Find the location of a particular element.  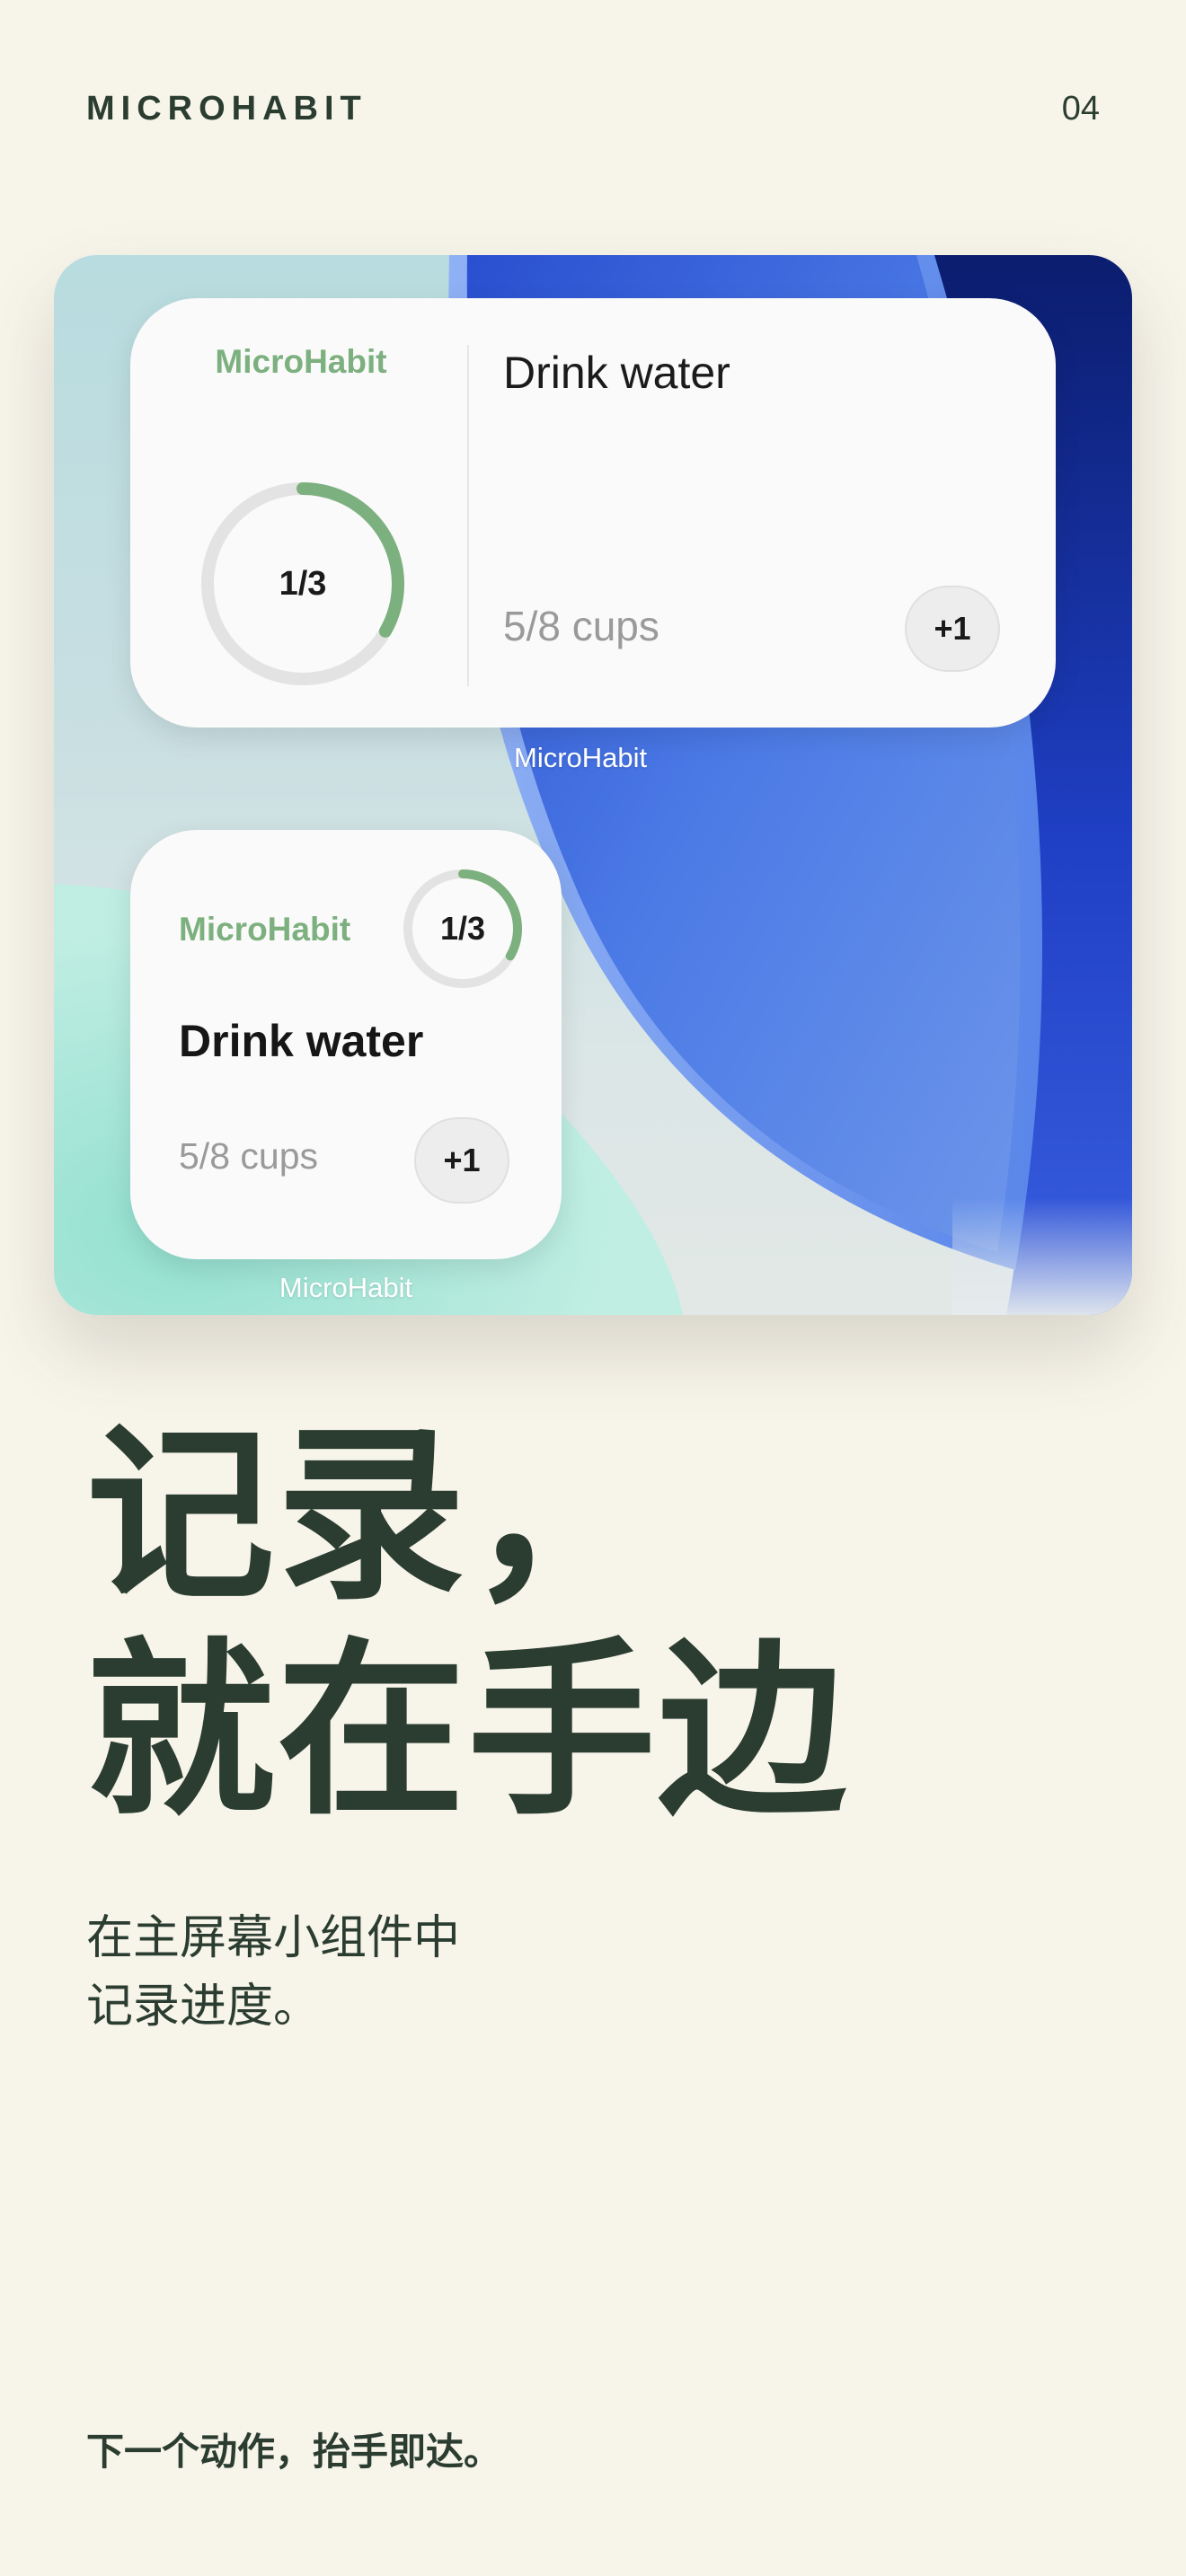

widget-home-label: MicroHabit is located at coordinates (346, 1287).